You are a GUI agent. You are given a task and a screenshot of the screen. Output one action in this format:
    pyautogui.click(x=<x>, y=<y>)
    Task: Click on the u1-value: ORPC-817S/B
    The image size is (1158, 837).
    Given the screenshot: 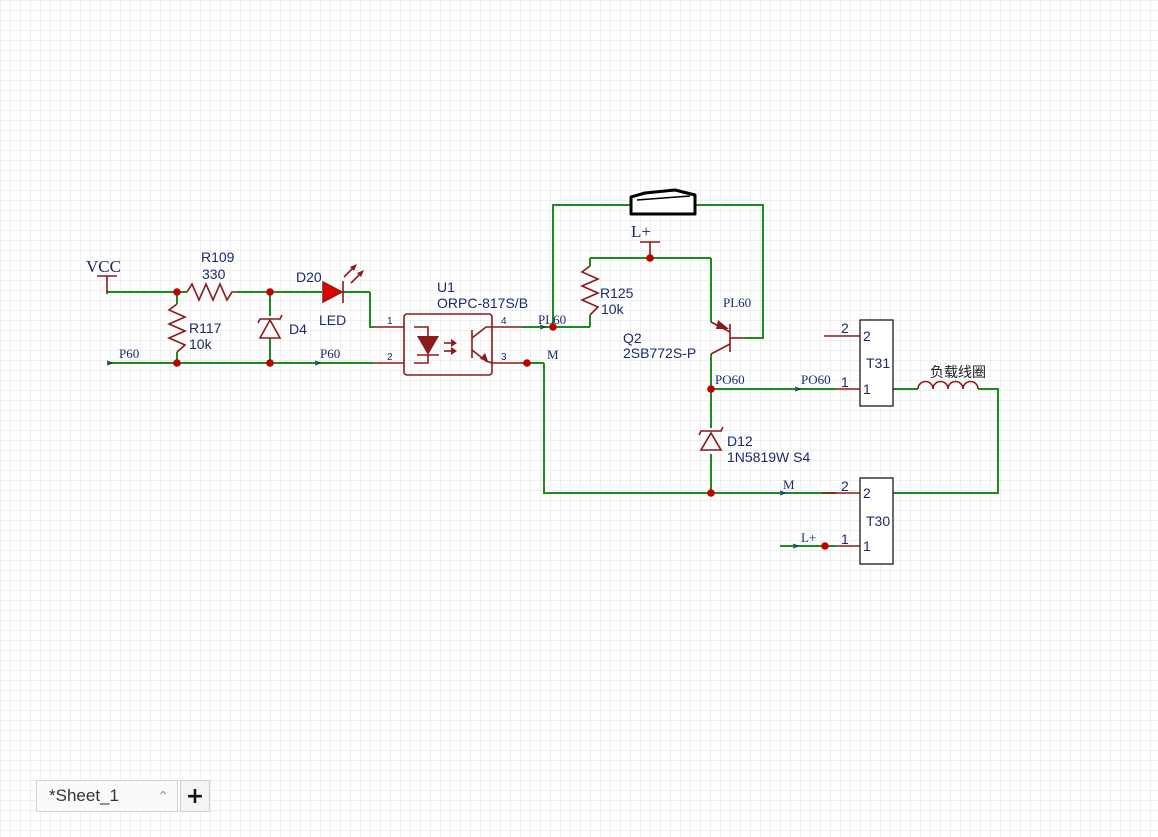 What is the action you would take?
    pyautogui.click(x=482, y=303)
    